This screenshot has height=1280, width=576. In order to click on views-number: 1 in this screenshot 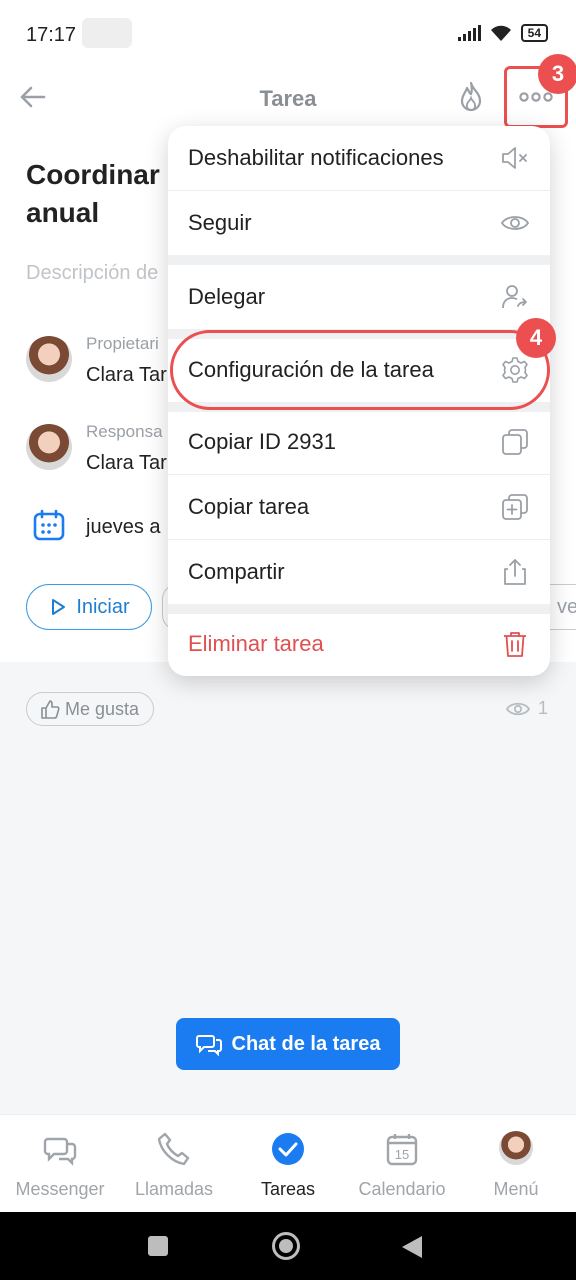, I will do `click(542, 708)`.